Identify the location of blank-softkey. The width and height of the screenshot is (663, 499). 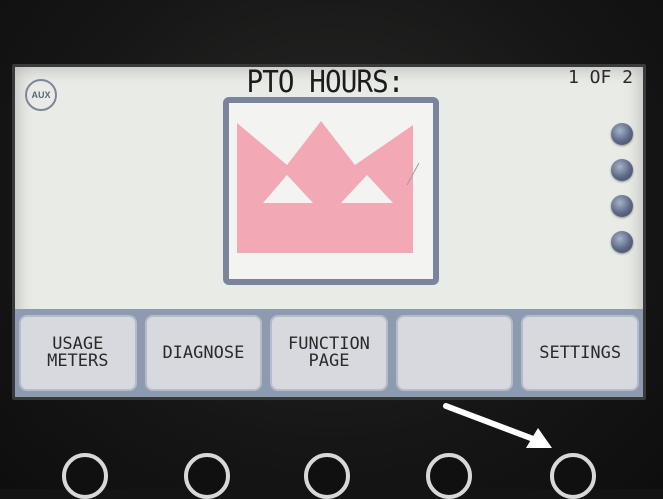
(454, 353).